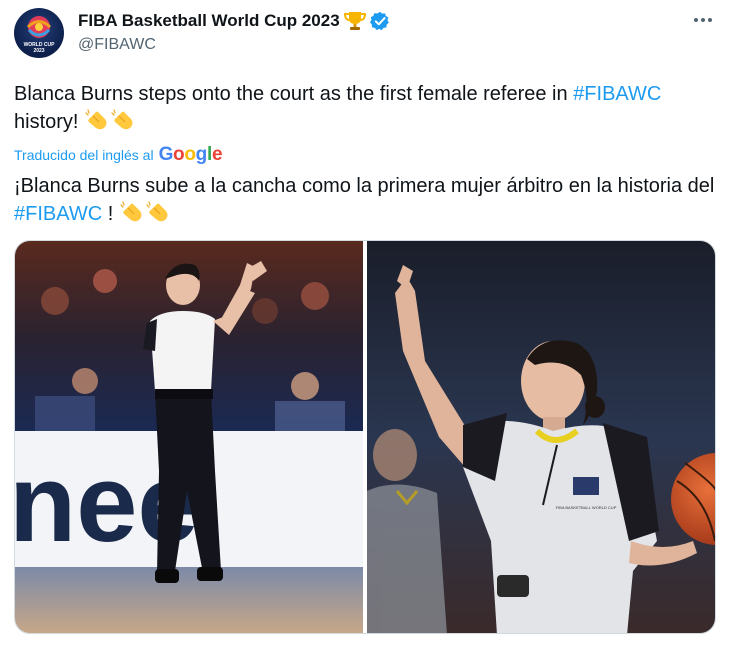 This screenshot has height=648, width=729. What do you see at coordinates (84, 155) in the screenshot?
I see `translated-label: Traducido del inglés al` at bounding box center [84, 155].